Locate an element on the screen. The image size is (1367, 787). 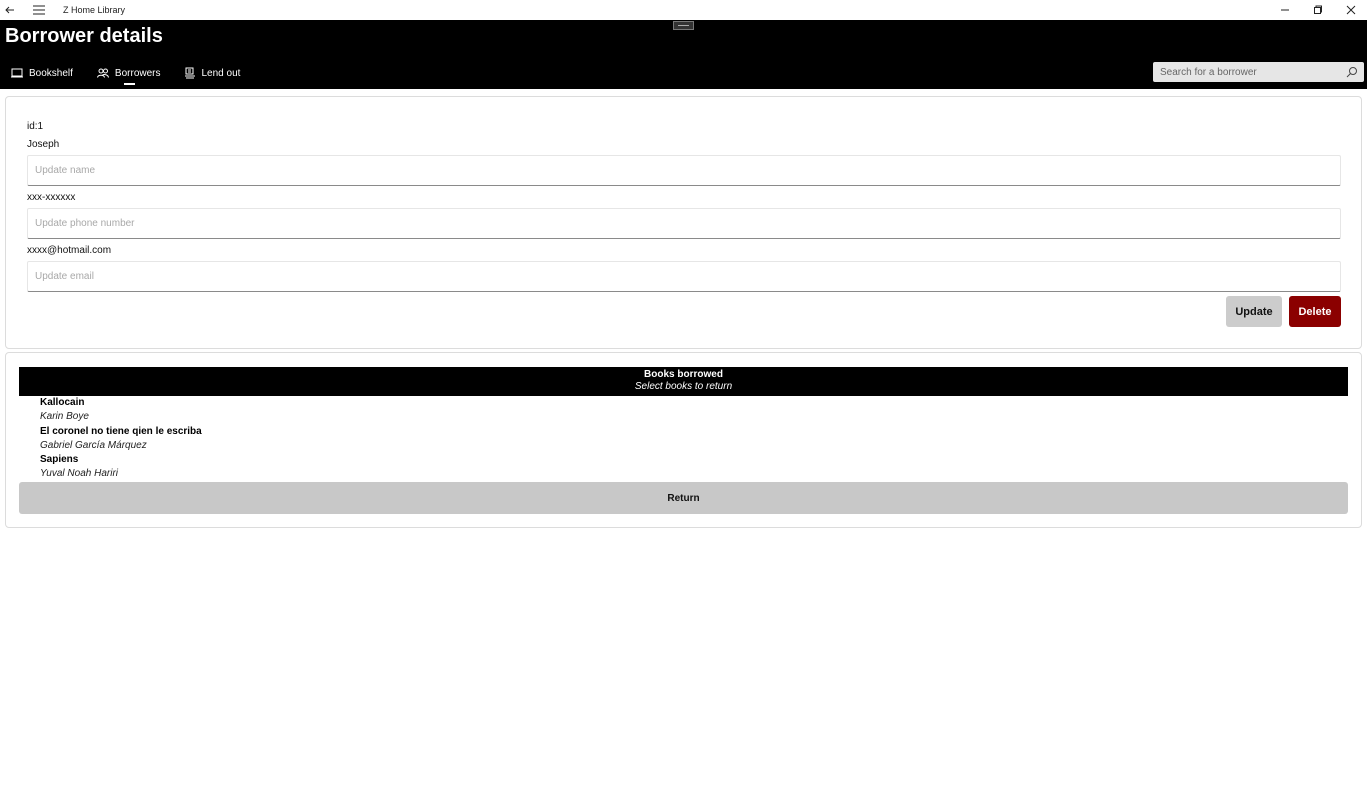
book-icon is located at coordinates (17, 73).